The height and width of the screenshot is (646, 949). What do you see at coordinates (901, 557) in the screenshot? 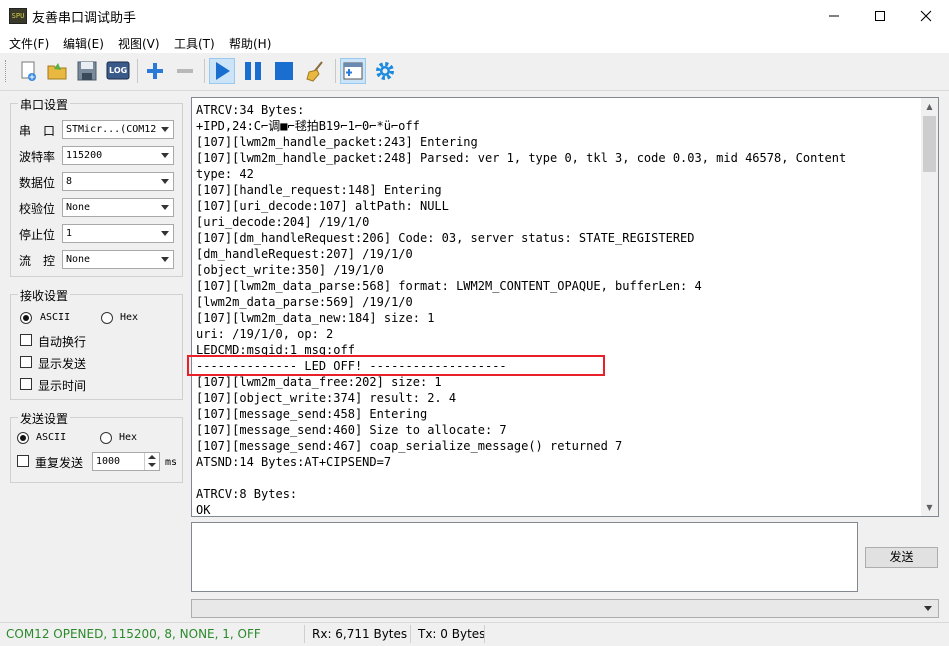
I see `send-button: 发送` at bounding box center [901, 557].